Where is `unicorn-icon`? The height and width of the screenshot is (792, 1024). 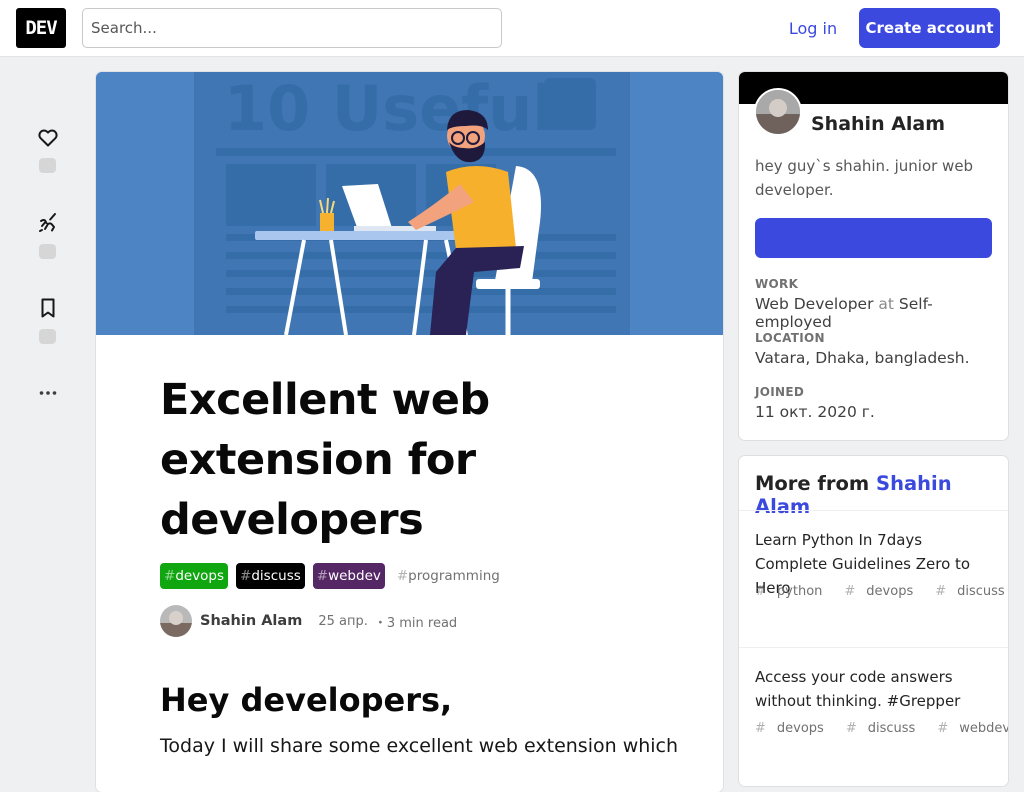
unicorn-icon is located at coordinates (47, 222).